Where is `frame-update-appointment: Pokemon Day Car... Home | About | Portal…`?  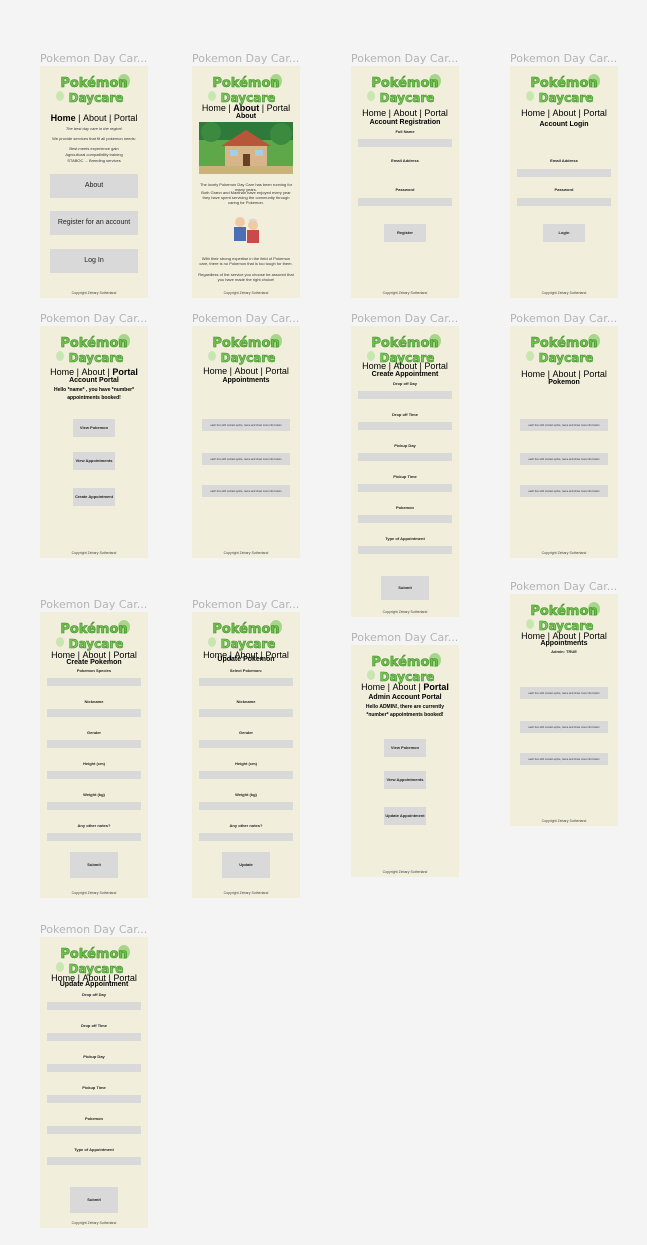 frame-update-appointment: Pokemon Day Car... Home | About | Portal… is located at coordinates (94, 1075).